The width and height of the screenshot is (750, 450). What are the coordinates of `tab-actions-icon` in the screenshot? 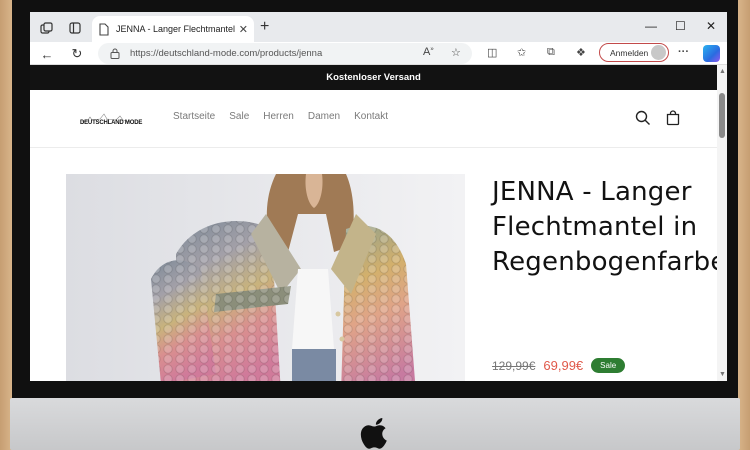 It's located at (75, 28).